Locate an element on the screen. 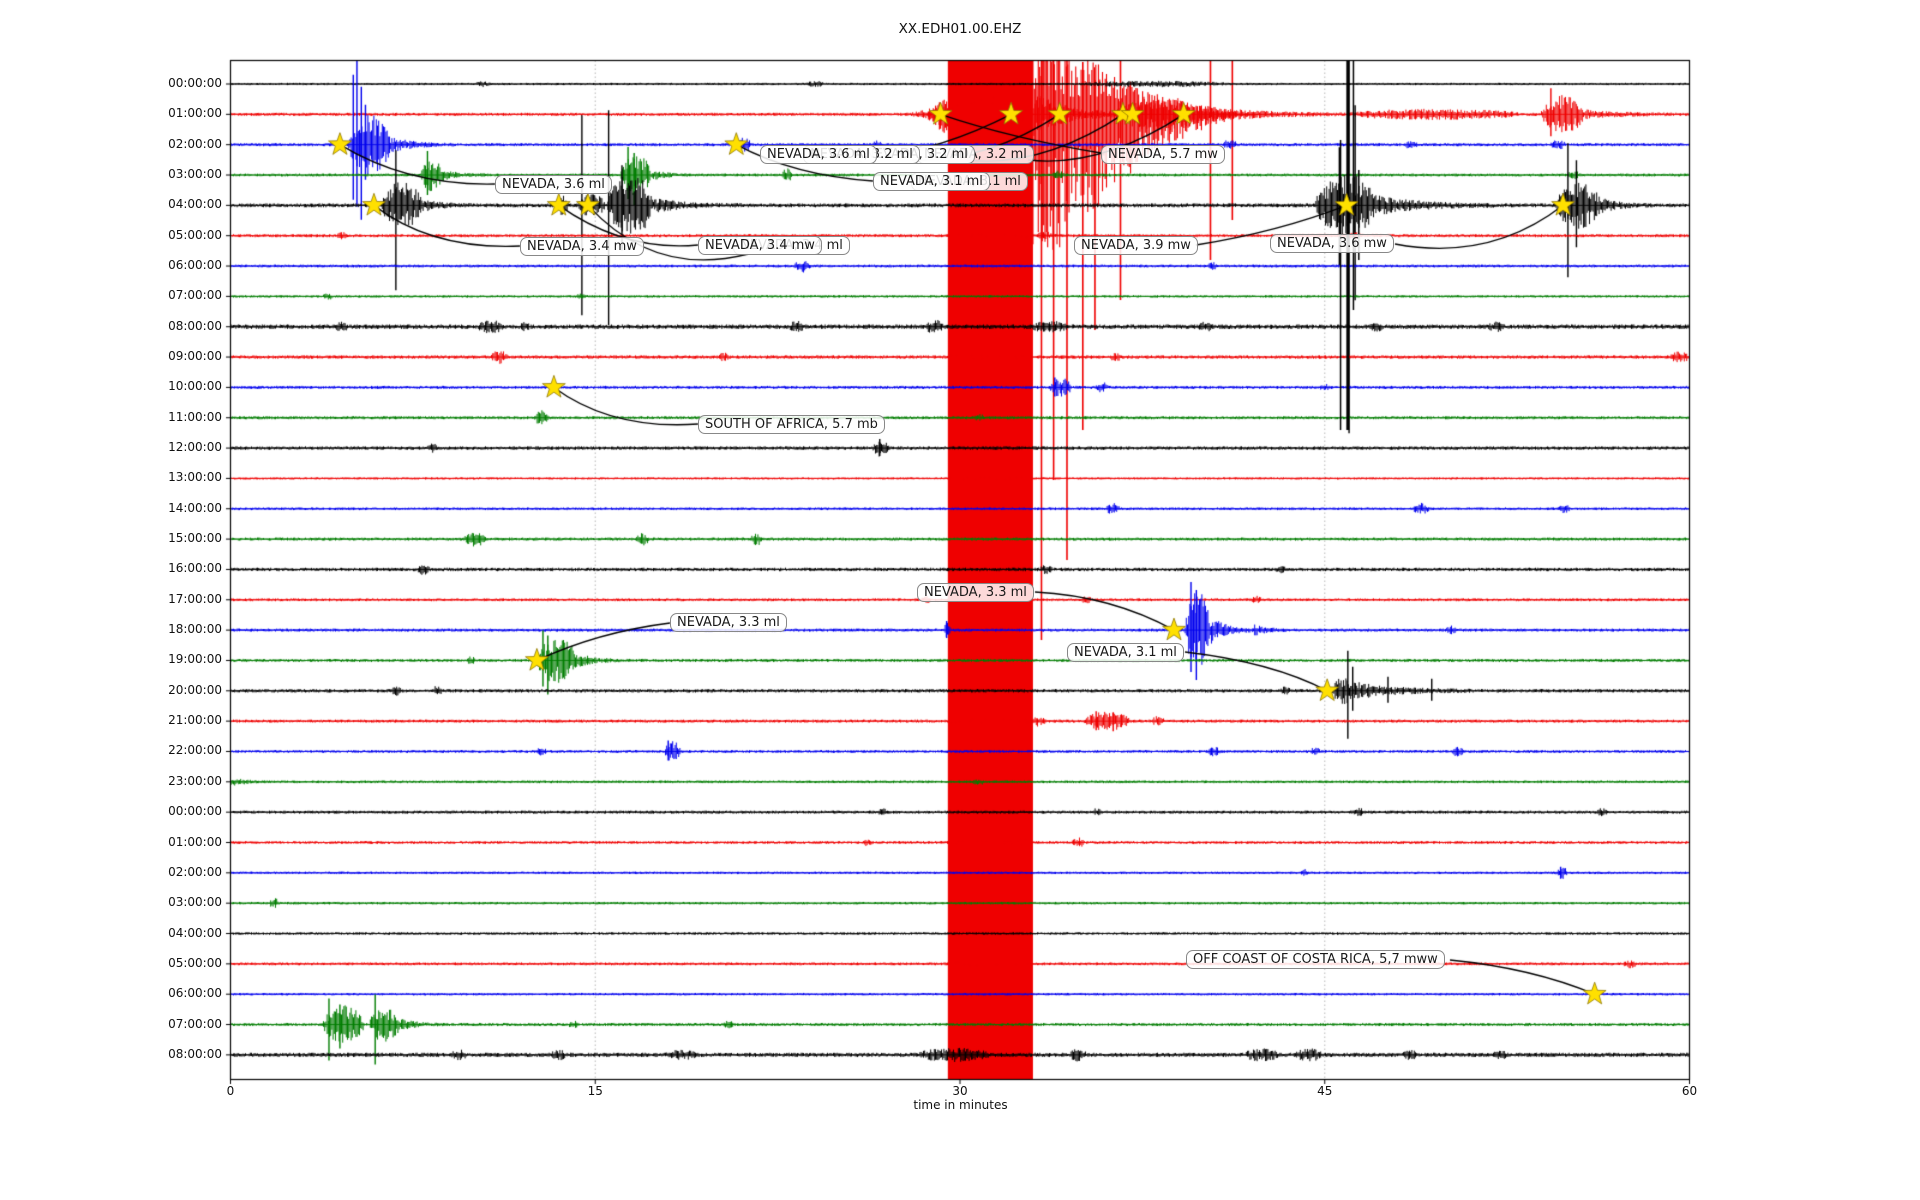 The width and height of the screenshot is (1920, 1200). y-tick-label: 17:00:00 is located at coordinates (195, 598).